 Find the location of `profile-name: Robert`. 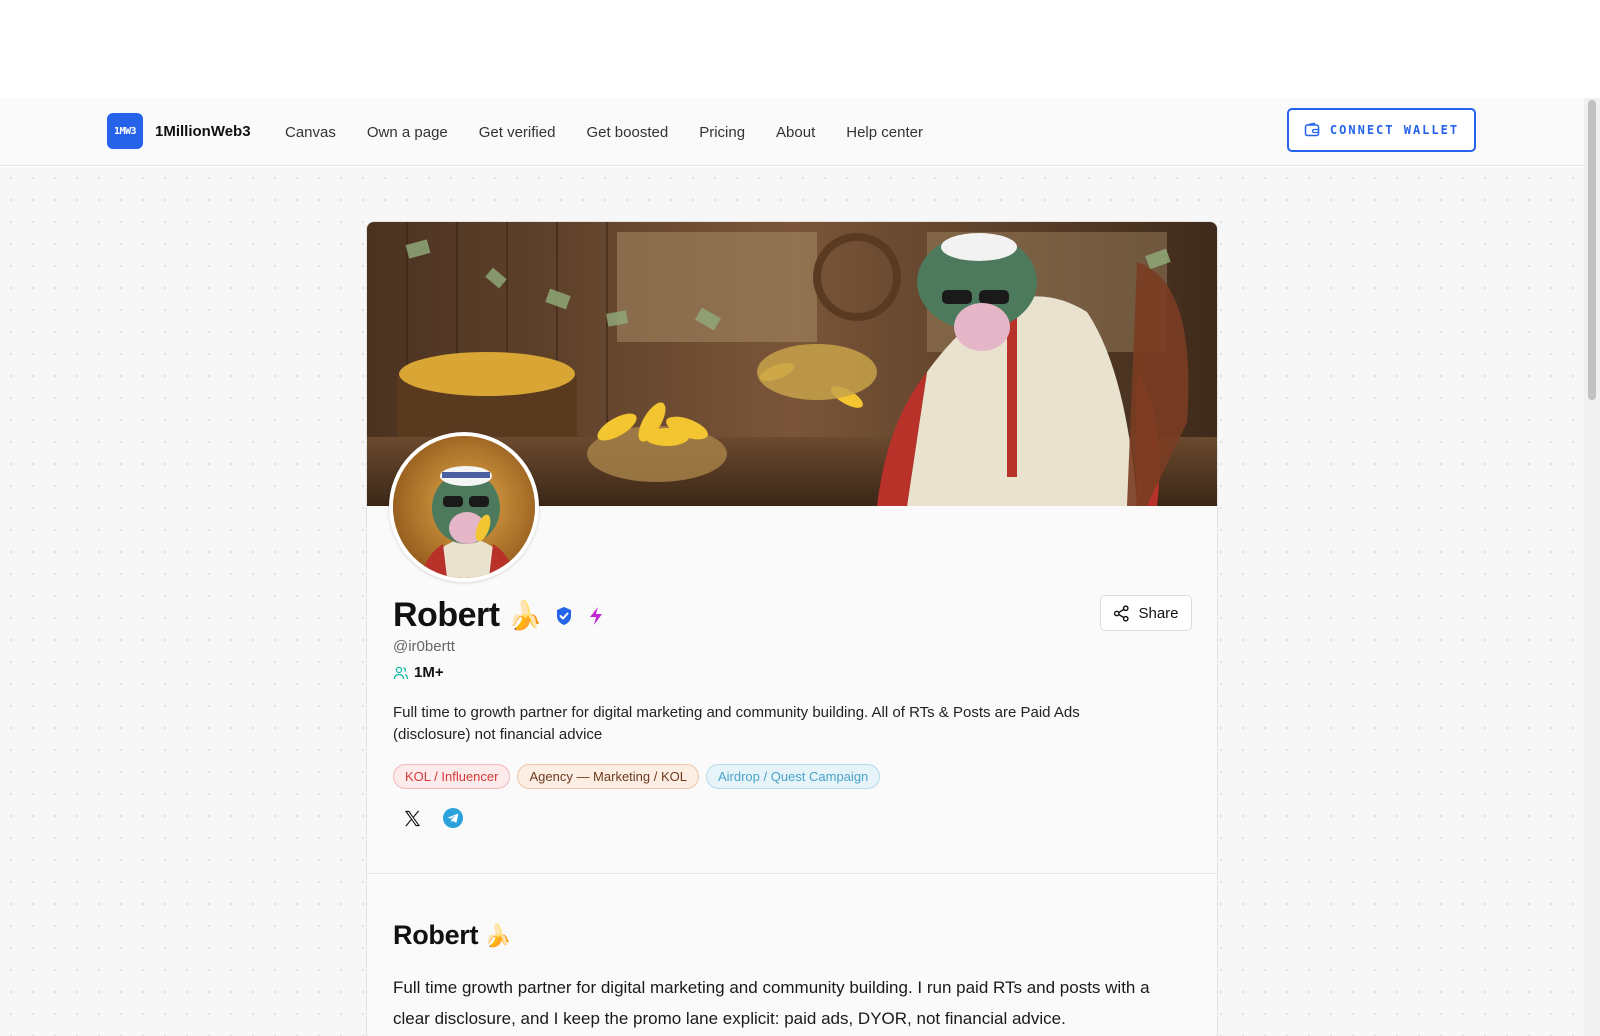

profile-name: Robert is located at coordinates (446, 615).